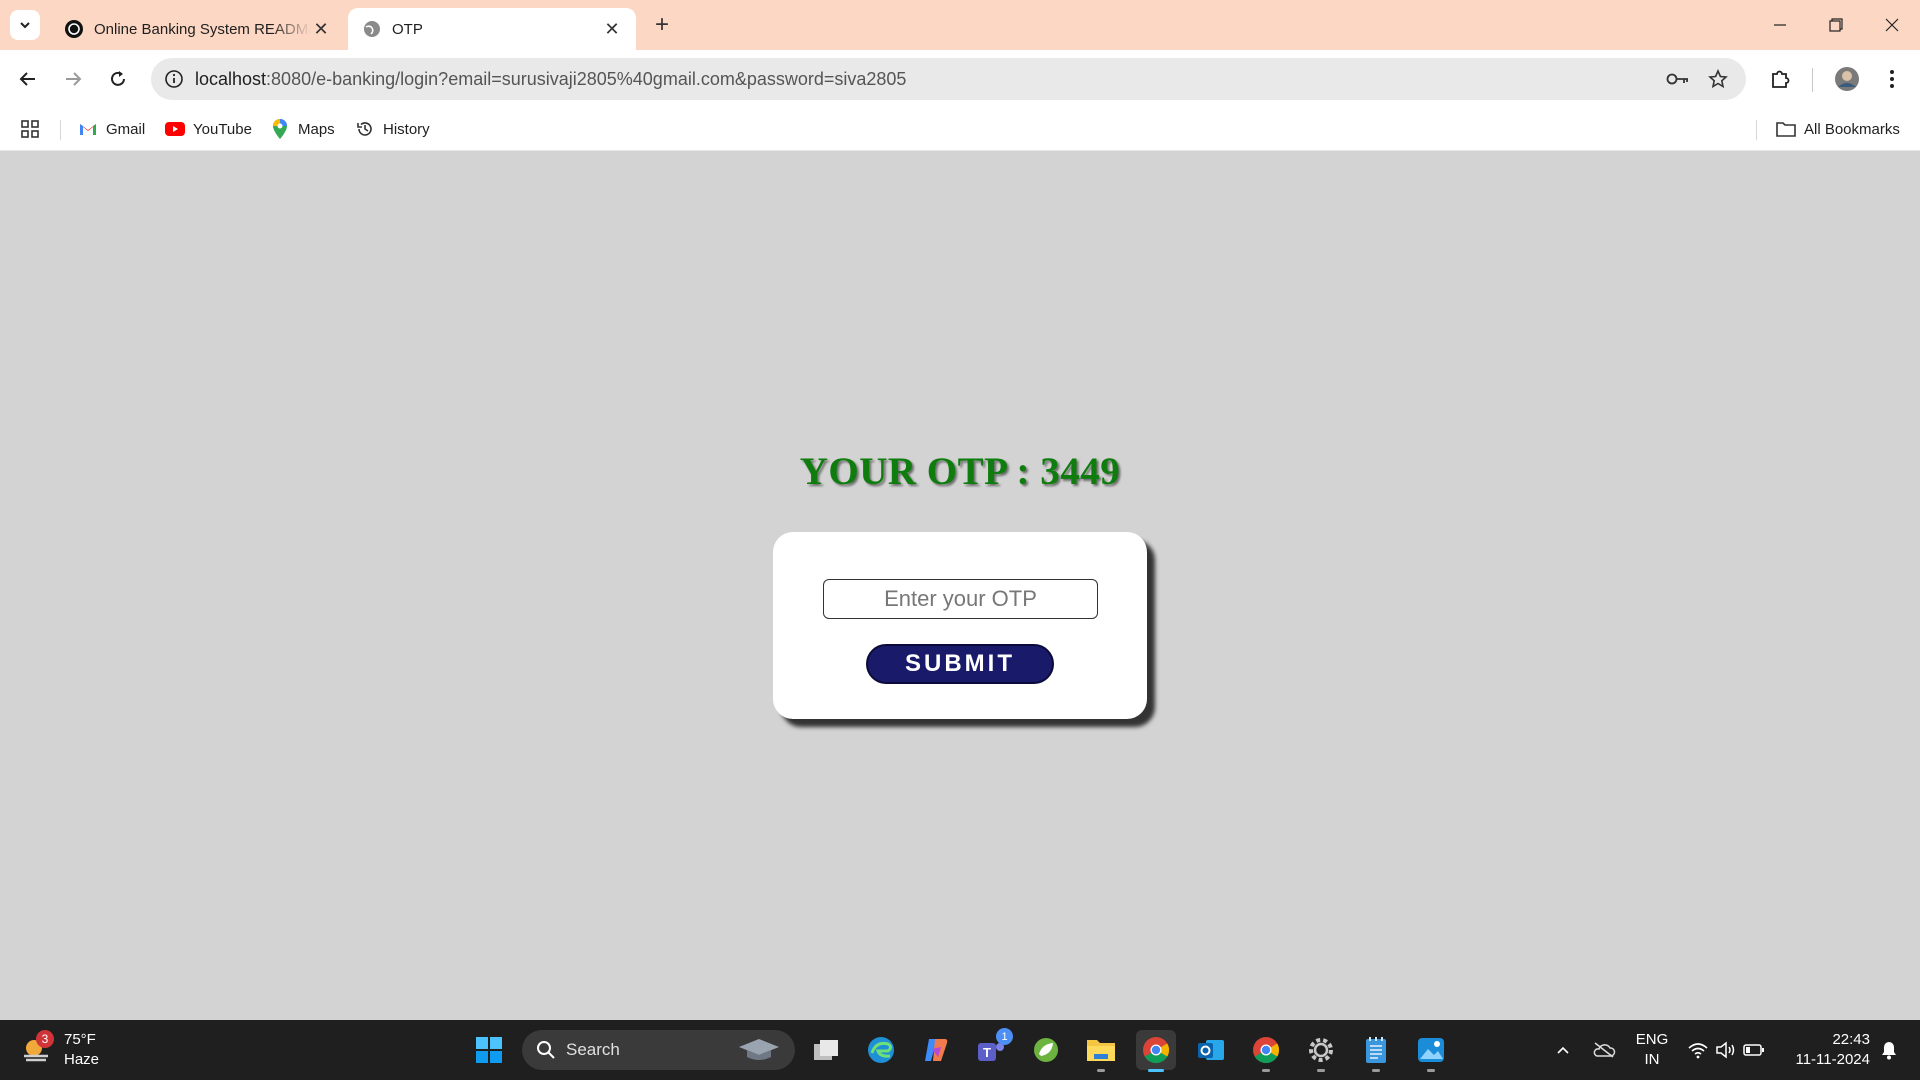 Image resolution: width=1920 pixels, height=1080 pixels. What do you see at coordinates (960, 471) in the screenshot?
I see `otp-heading: YOUR OTP : 3449` at bounding box center [960, 471].